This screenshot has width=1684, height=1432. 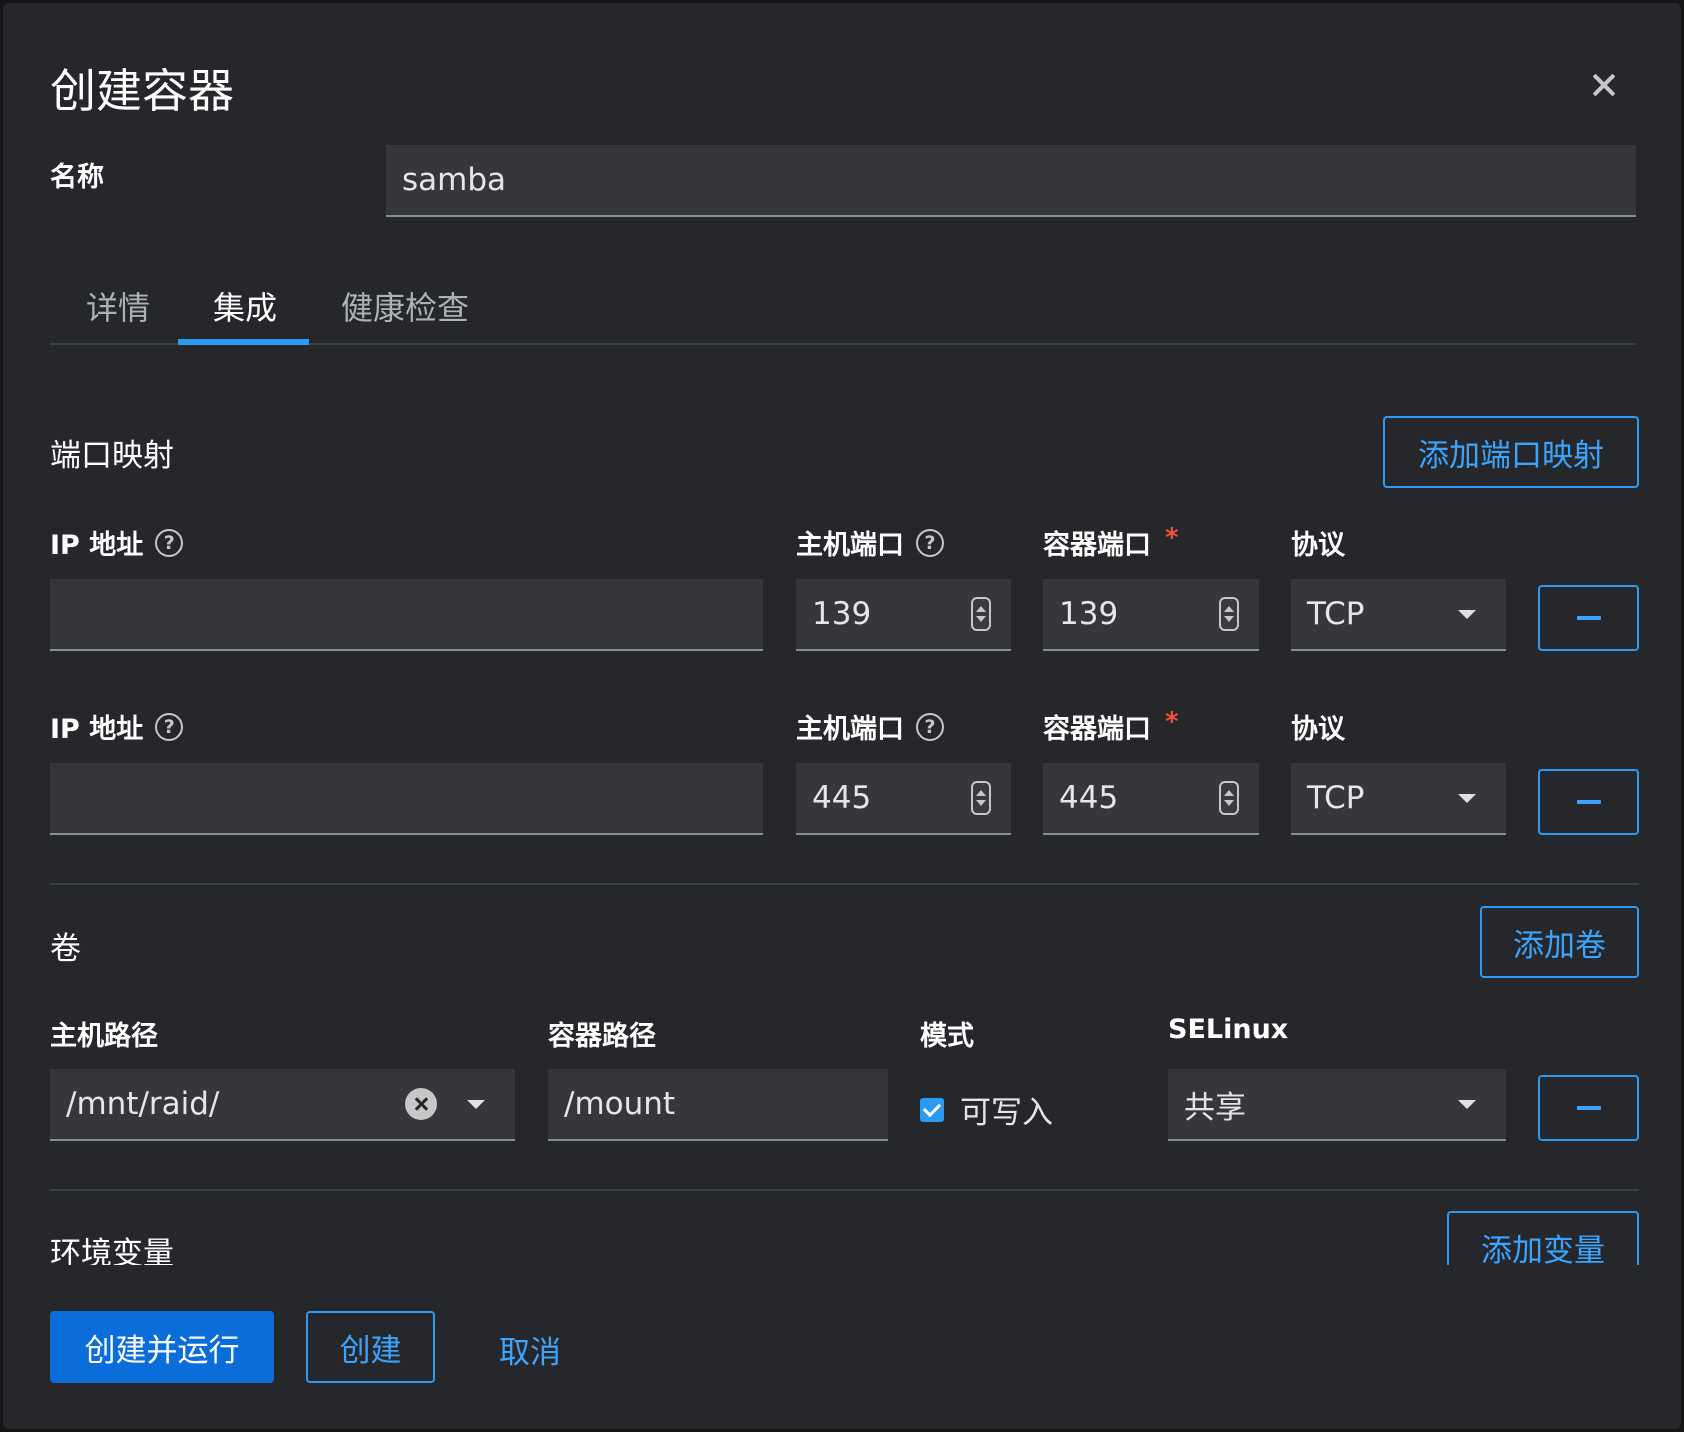 I want to click on create-button: 创建, so click(x=370, y=1347).